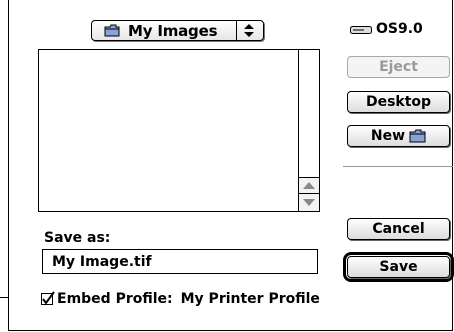  I want to click on scroll-up-button, so click(309, 185).